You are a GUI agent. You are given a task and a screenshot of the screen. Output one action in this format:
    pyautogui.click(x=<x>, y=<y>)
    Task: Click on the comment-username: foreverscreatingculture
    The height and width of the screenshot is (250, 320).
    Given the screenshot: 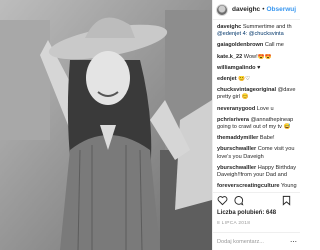 What is the action you would take?
    pyautogui.click(x=248, y=186)
    